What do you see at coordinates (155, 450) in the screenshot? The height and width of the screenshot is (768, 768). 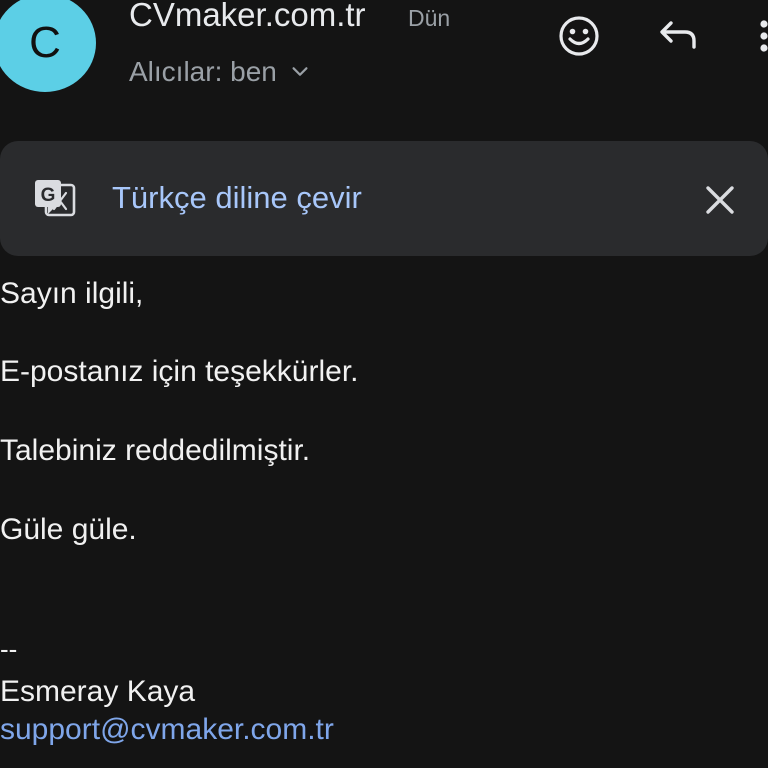 I see `email-body-line: Talebiniz reddedilmiştir.` at bounding box center [155, 450].